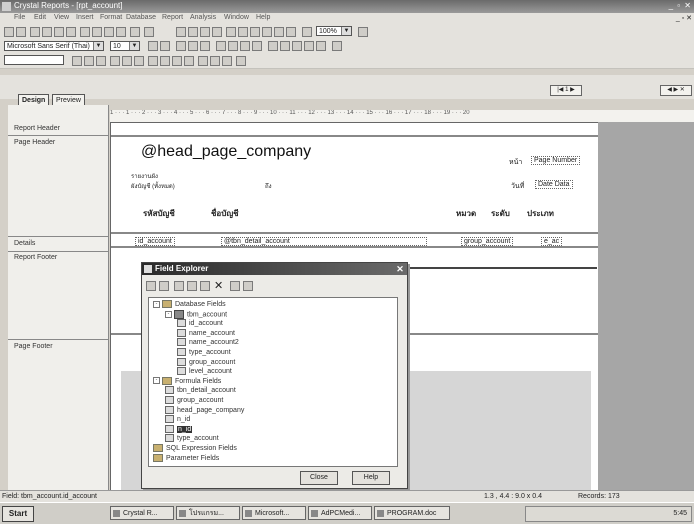 The image size is (694, 524). I want to click on tree-node: - Database Fields, so click(189, 304).